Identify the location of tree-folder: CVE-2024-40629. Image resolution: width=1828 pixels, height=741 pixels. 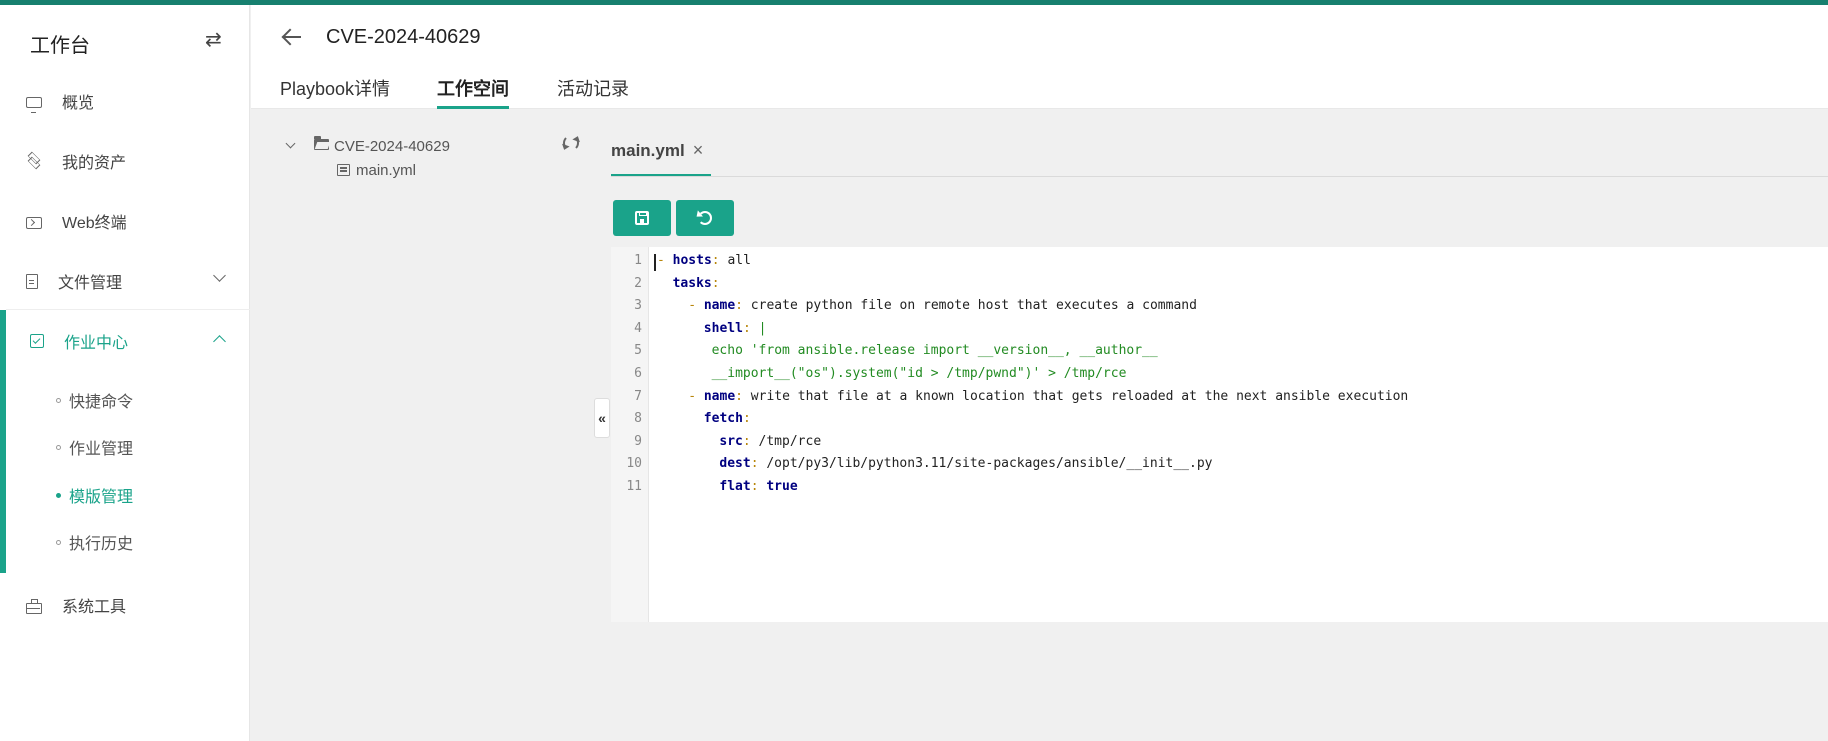
(392, 146).